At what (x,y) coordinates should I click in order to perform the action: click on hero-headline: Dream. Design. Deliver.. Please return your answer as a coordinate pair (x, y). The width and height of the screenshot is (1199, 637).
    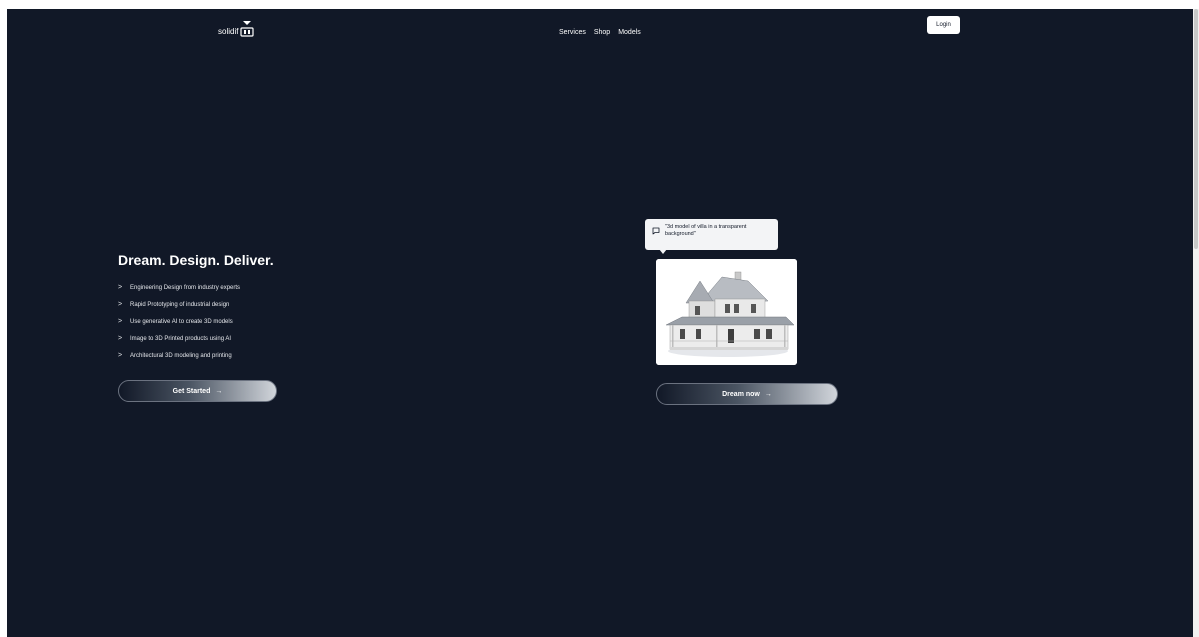
    Looking at the image, I should click on (196, 260).